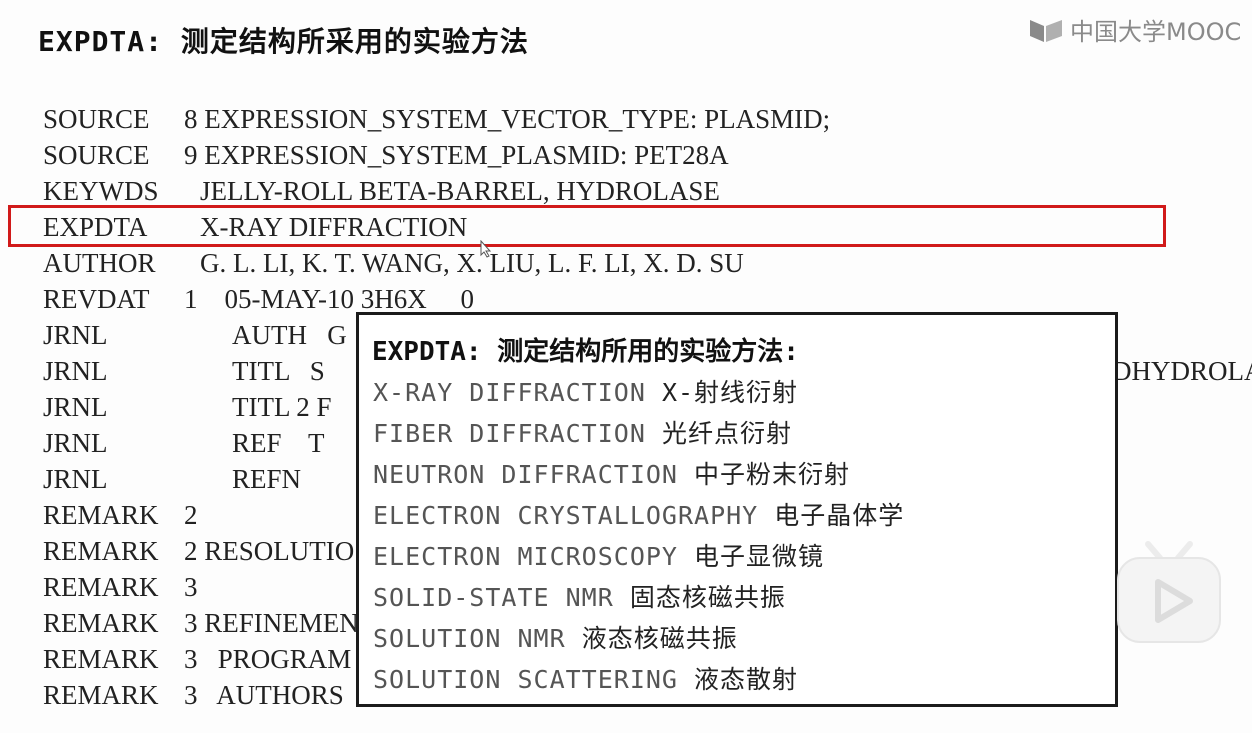 Image resolution: width=1252 pixels, height=733 pixels. What do you see at coordinates (278, 371) in the screenshot?
I see `pdb-record-content: TITL S` at bounding box center [278, 371].